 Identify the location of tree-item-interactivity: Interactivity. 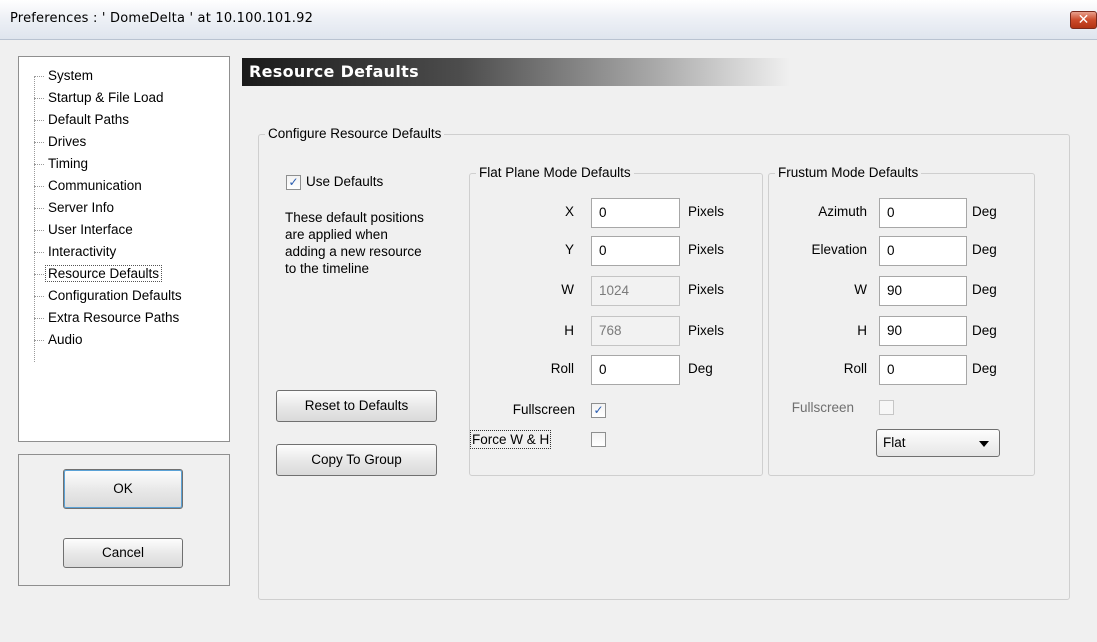
(132, 252).